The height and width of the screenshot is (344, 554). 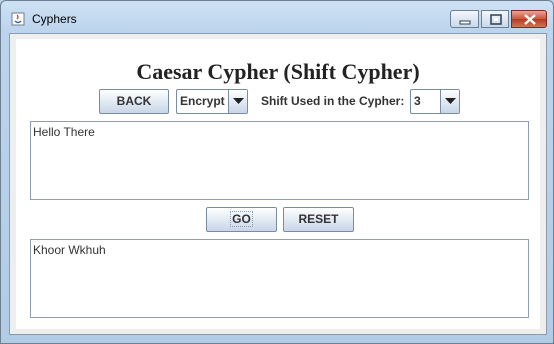 What do you see at coordinates (333, 101) in the screenshot?
I see `shift-label: Shift Used in the Cypher:` at bounding box center [333, 101].